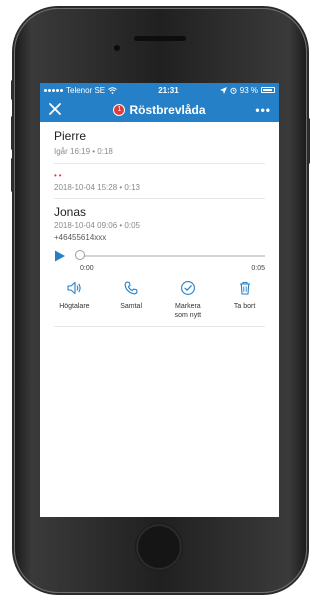  Describe the element at coordinates (12, 175) in the screenshot. I see `volume-down-button` at that location.